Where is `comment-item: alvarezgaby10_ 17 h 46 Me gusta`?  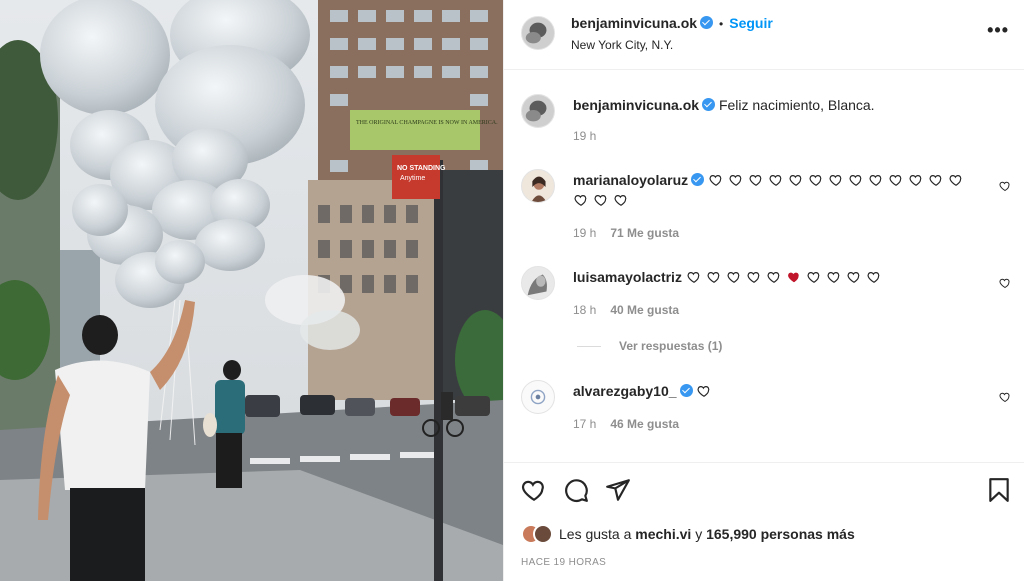 comment-item: alvarezgaby10_ 17 h 46 Me gusta is located at coordinates (764, 412).